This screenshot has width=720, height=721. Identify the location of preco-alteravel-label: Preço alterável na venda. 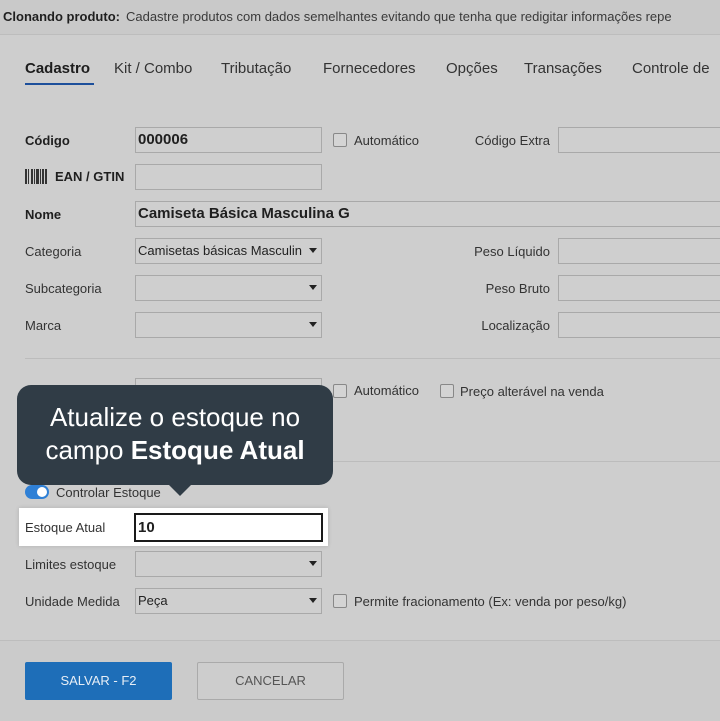
(532, 391).